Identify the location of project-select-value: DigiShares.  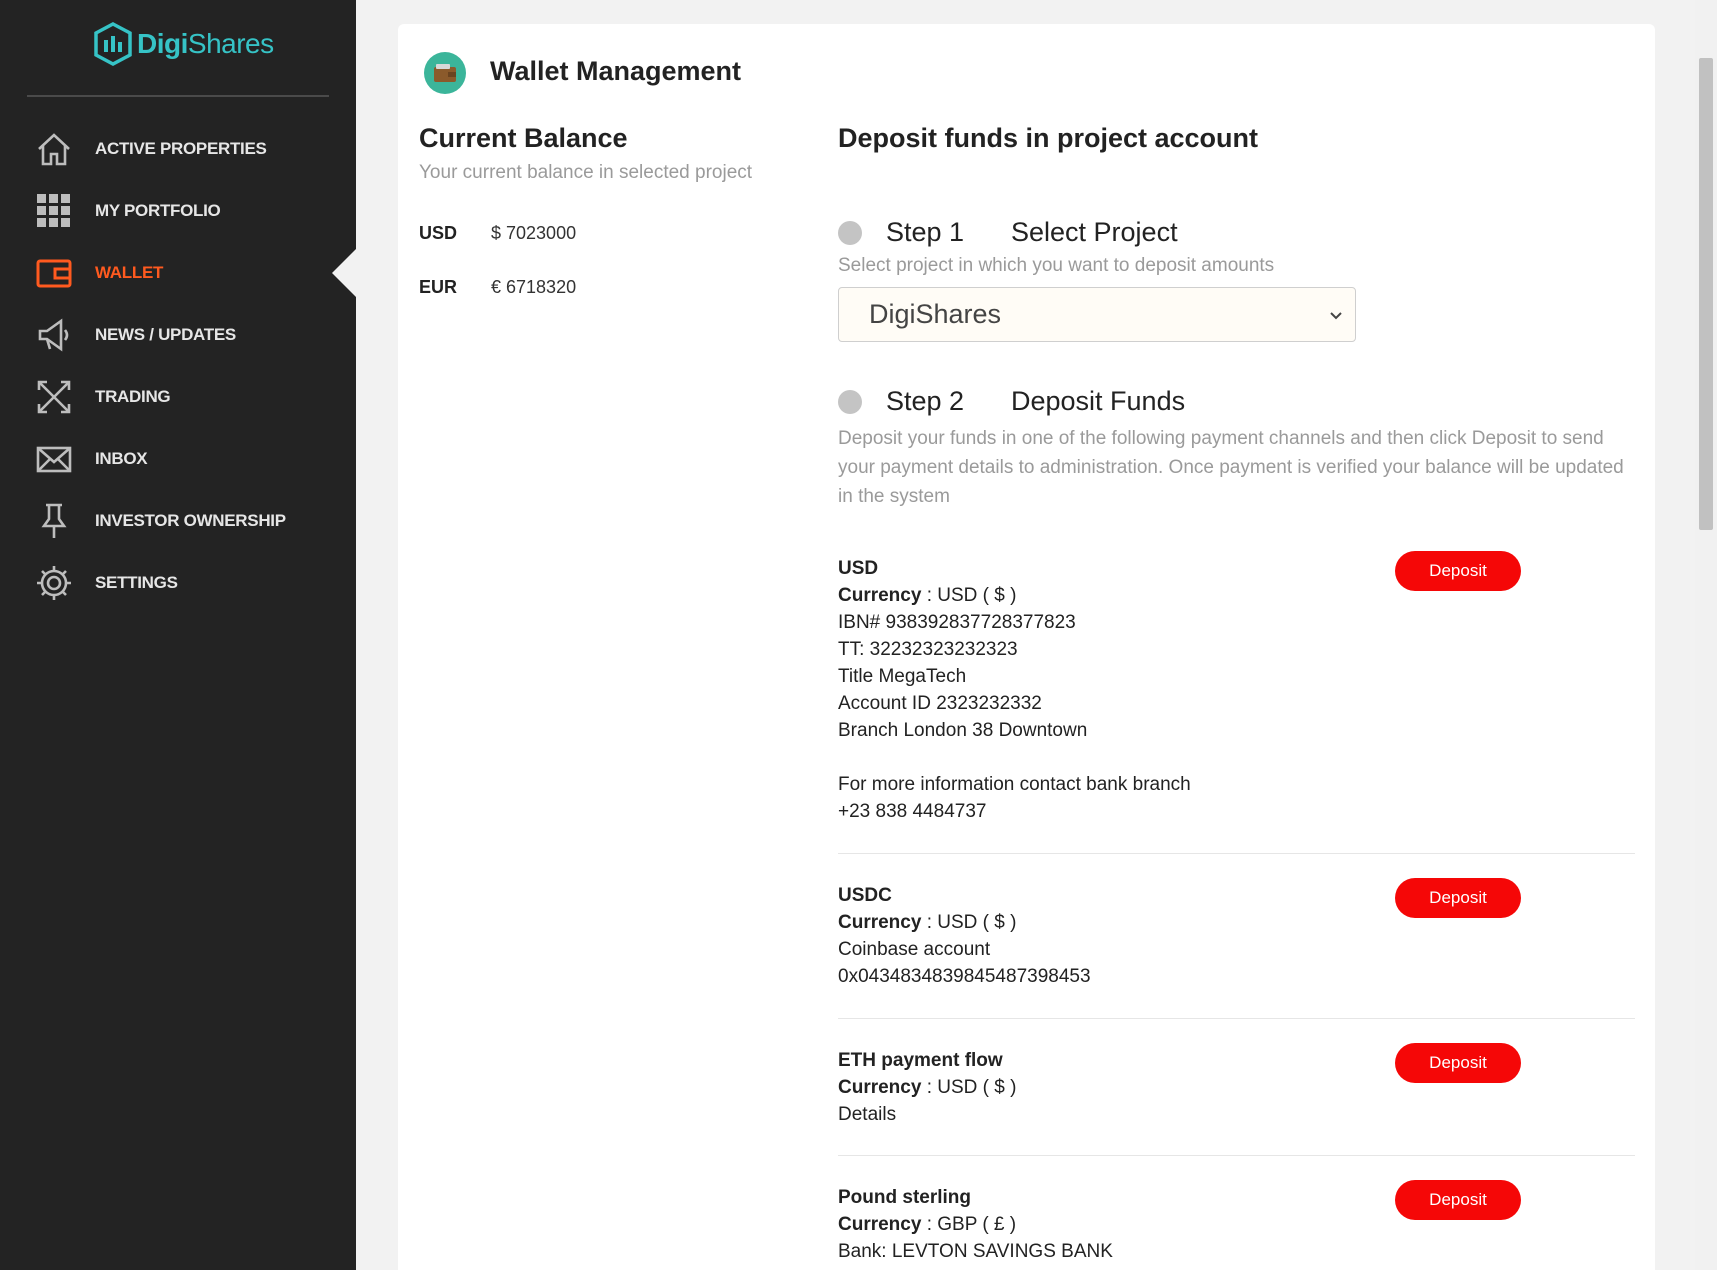
(935, 314).